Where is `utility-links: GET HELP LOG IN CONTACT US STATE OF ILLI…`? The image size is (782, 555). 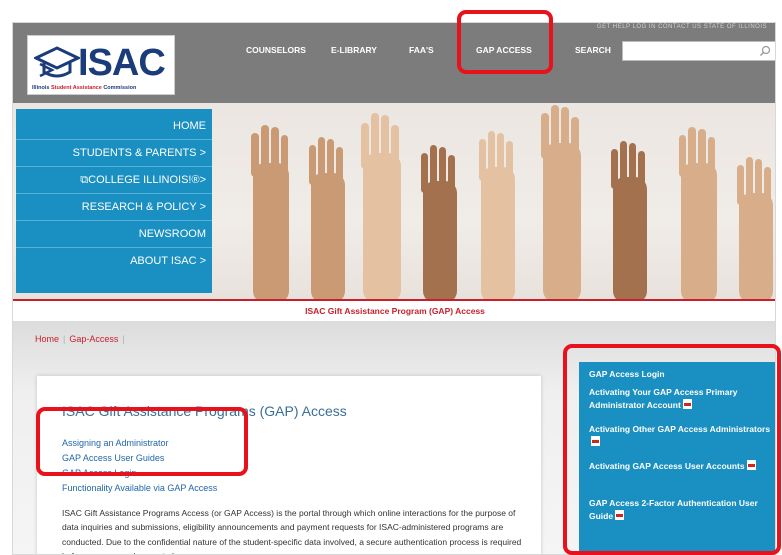
utility-links: GET HELP LOG IN CONTACT US STATE OF ILLI… is located at coordinates (682, 27).